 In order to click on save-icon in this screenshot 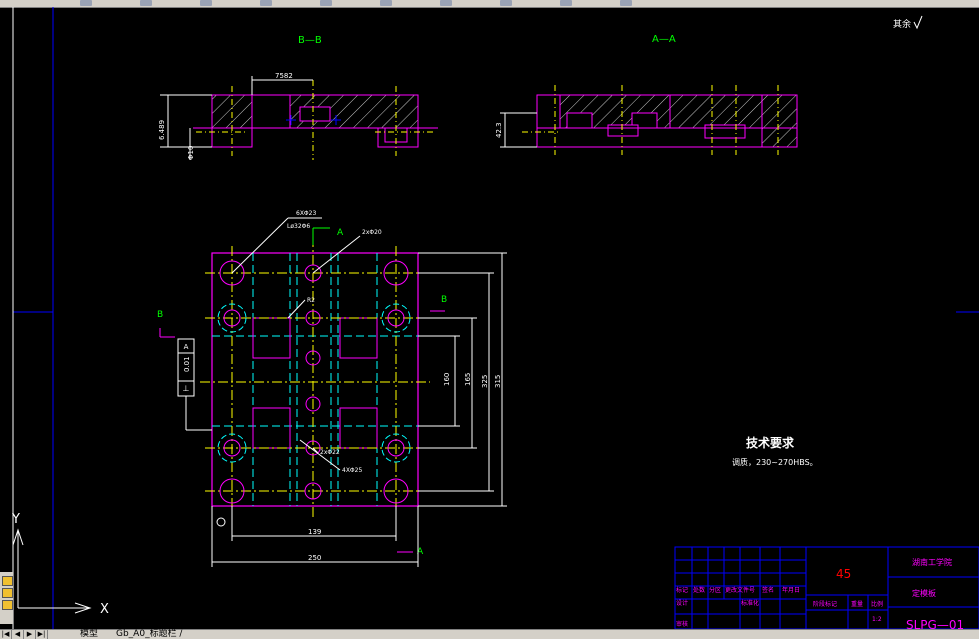, I will do `click(146, 3)`.